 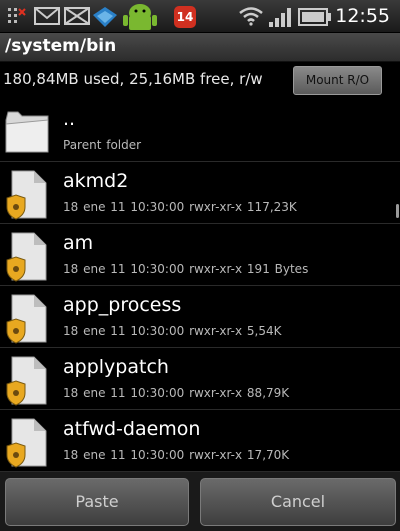 I want to click on file-name: app_process, so click(x=122, y=305).